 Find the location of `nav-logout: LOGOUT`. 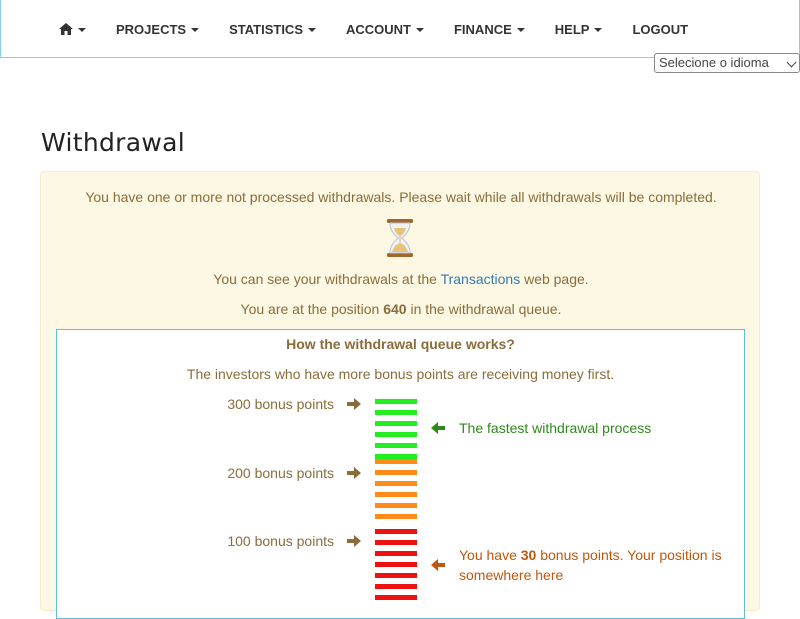

nav-logout: LOGOUT is located at coordinates (660, 29).